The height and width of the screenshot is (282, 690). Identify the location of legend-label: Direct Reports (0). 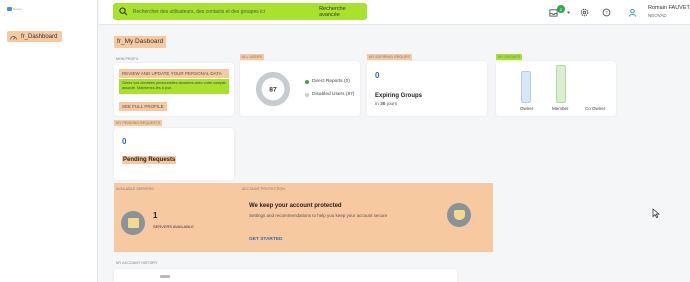
(331, 81).